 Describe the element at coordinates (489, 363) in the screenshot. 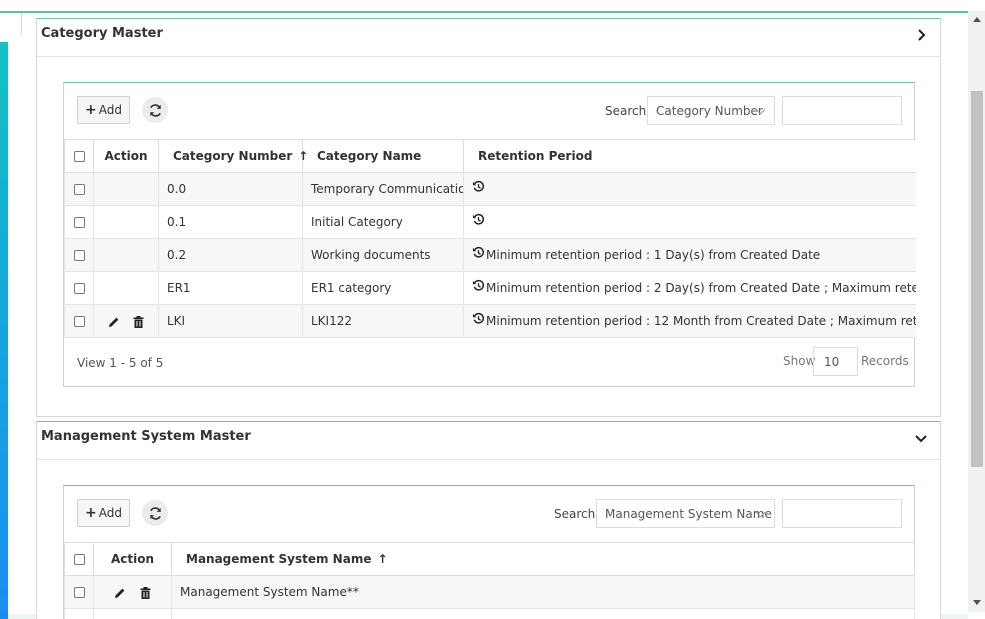

I see `grid-pager: View 1 - 5 of 5 Show 10 Records` at that location.